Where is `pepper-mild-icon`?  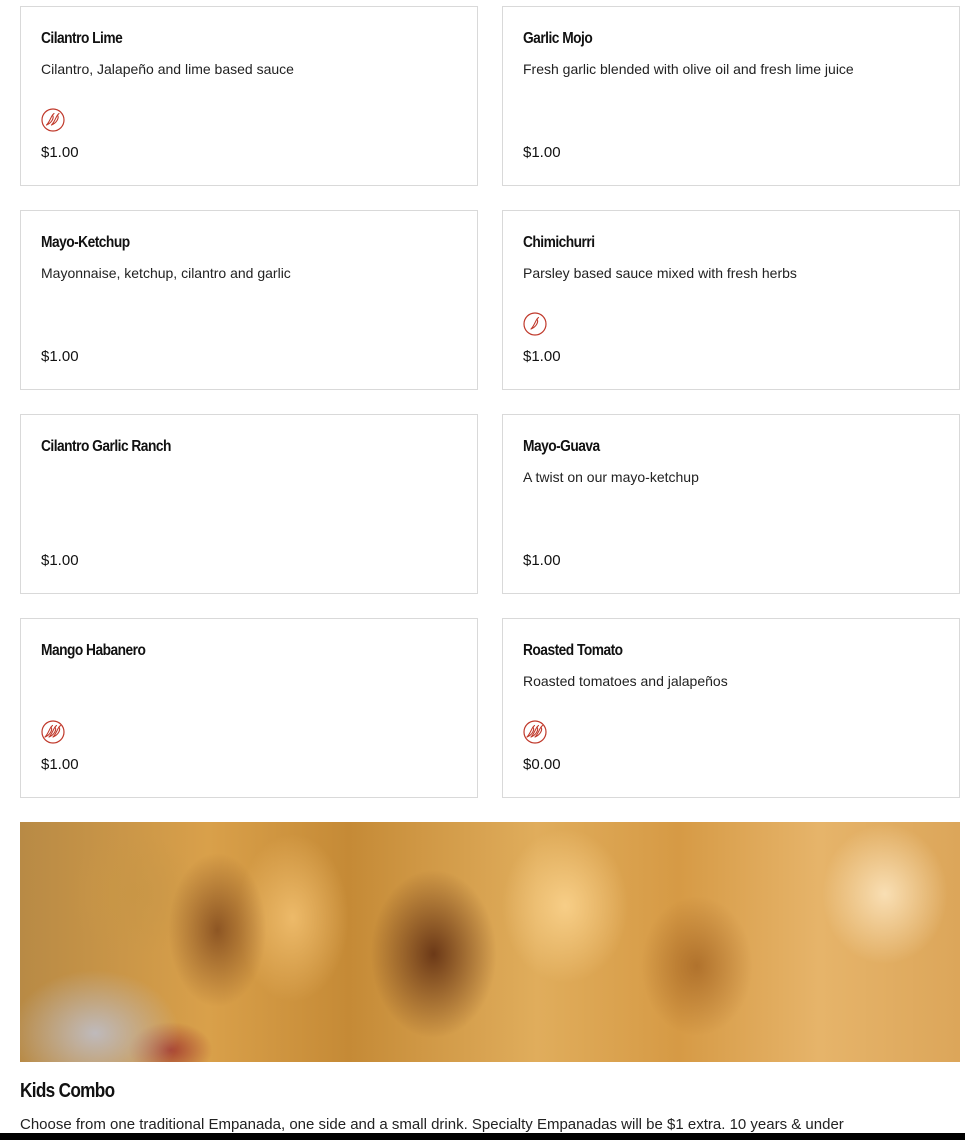
pepper-mild-icon is located at coordinates (535, 324).